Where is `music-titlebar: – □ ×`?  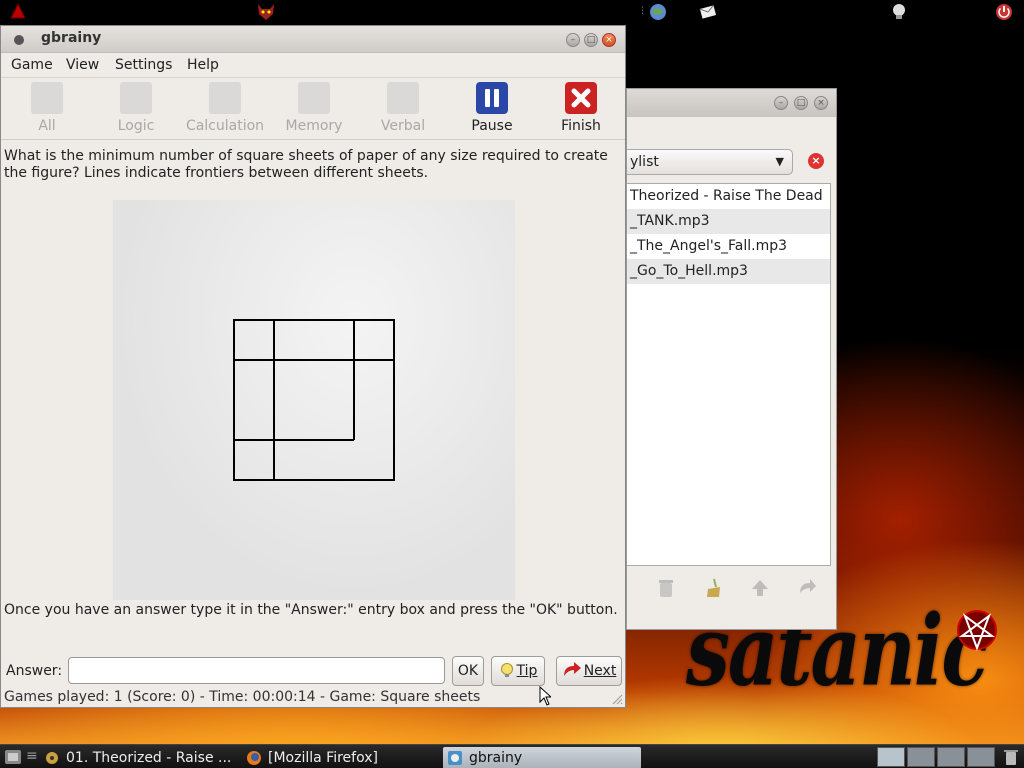
music-titlebar: – □ × is located at coordinates (731, 103).